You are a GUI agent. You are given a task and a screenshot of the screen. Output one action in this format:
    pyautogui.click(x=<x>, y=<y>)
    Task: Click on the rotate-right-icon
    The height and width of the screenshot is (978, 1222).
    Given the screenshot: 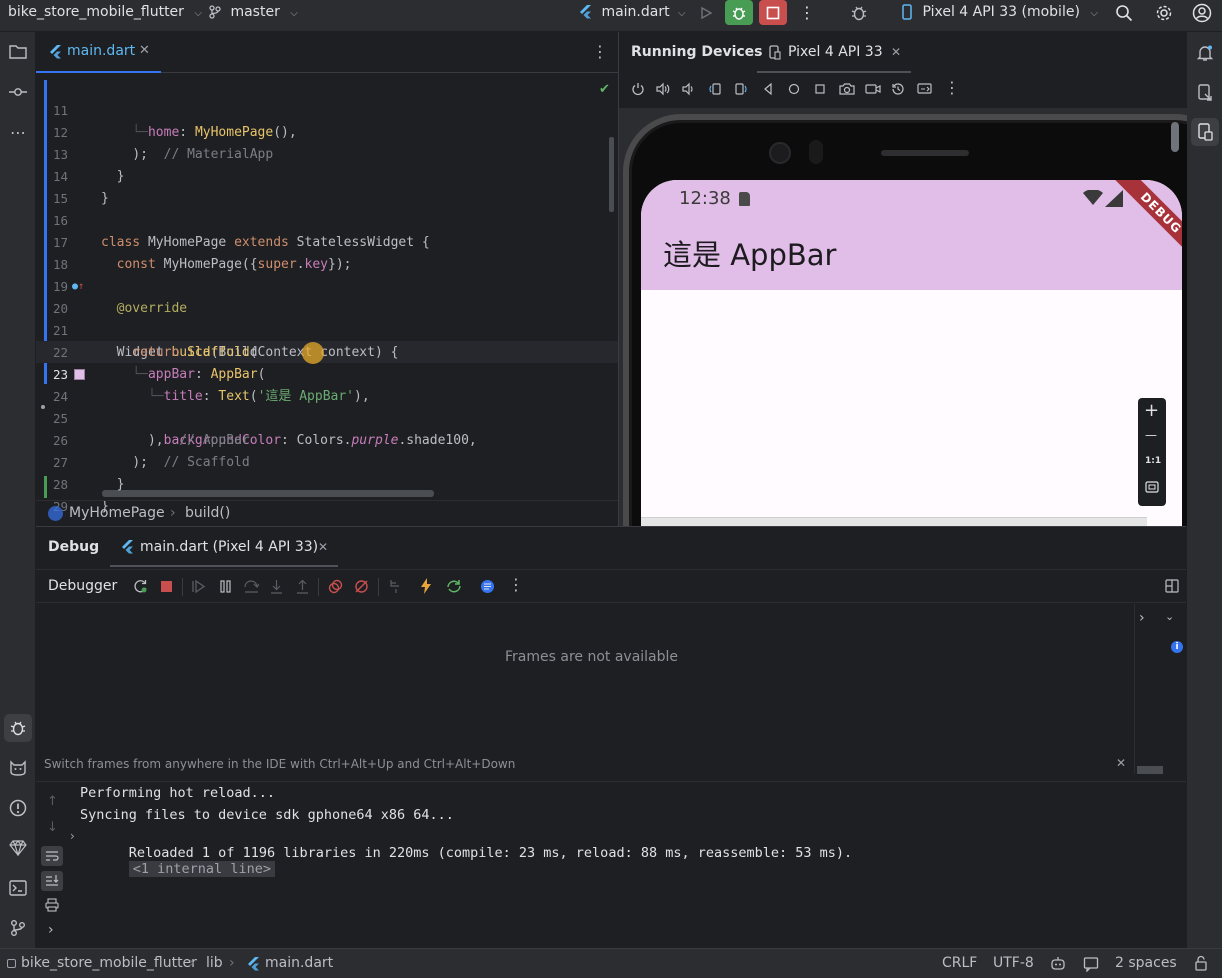 What is the action you would take?
    pyautogui.click(x=741, y=89)
    